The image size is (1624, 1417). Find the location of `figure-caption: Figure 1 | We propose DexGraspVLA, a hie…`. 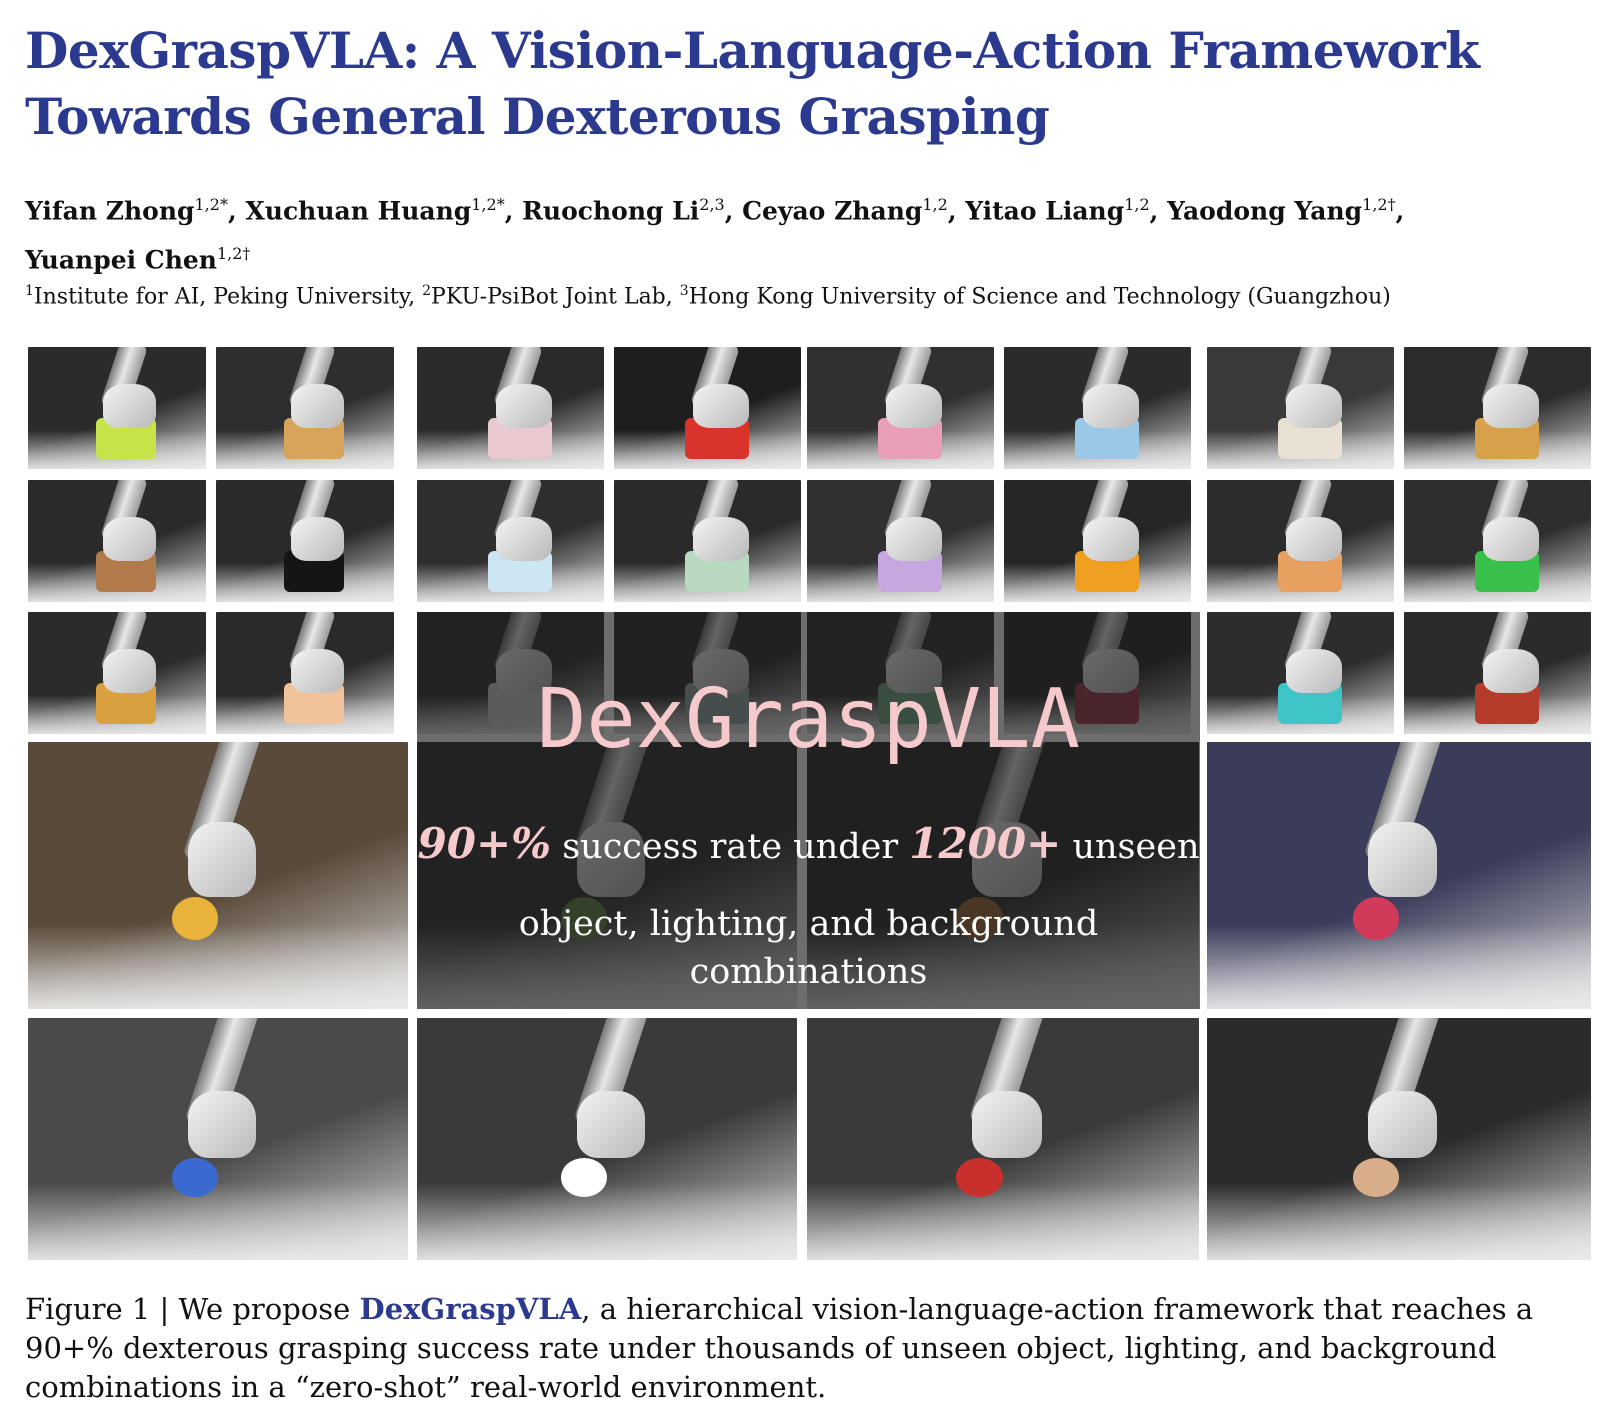

figure-caption: Figure 1 | We propose DexGraspVLA, a hie… is located at coordinates (815, 1348).